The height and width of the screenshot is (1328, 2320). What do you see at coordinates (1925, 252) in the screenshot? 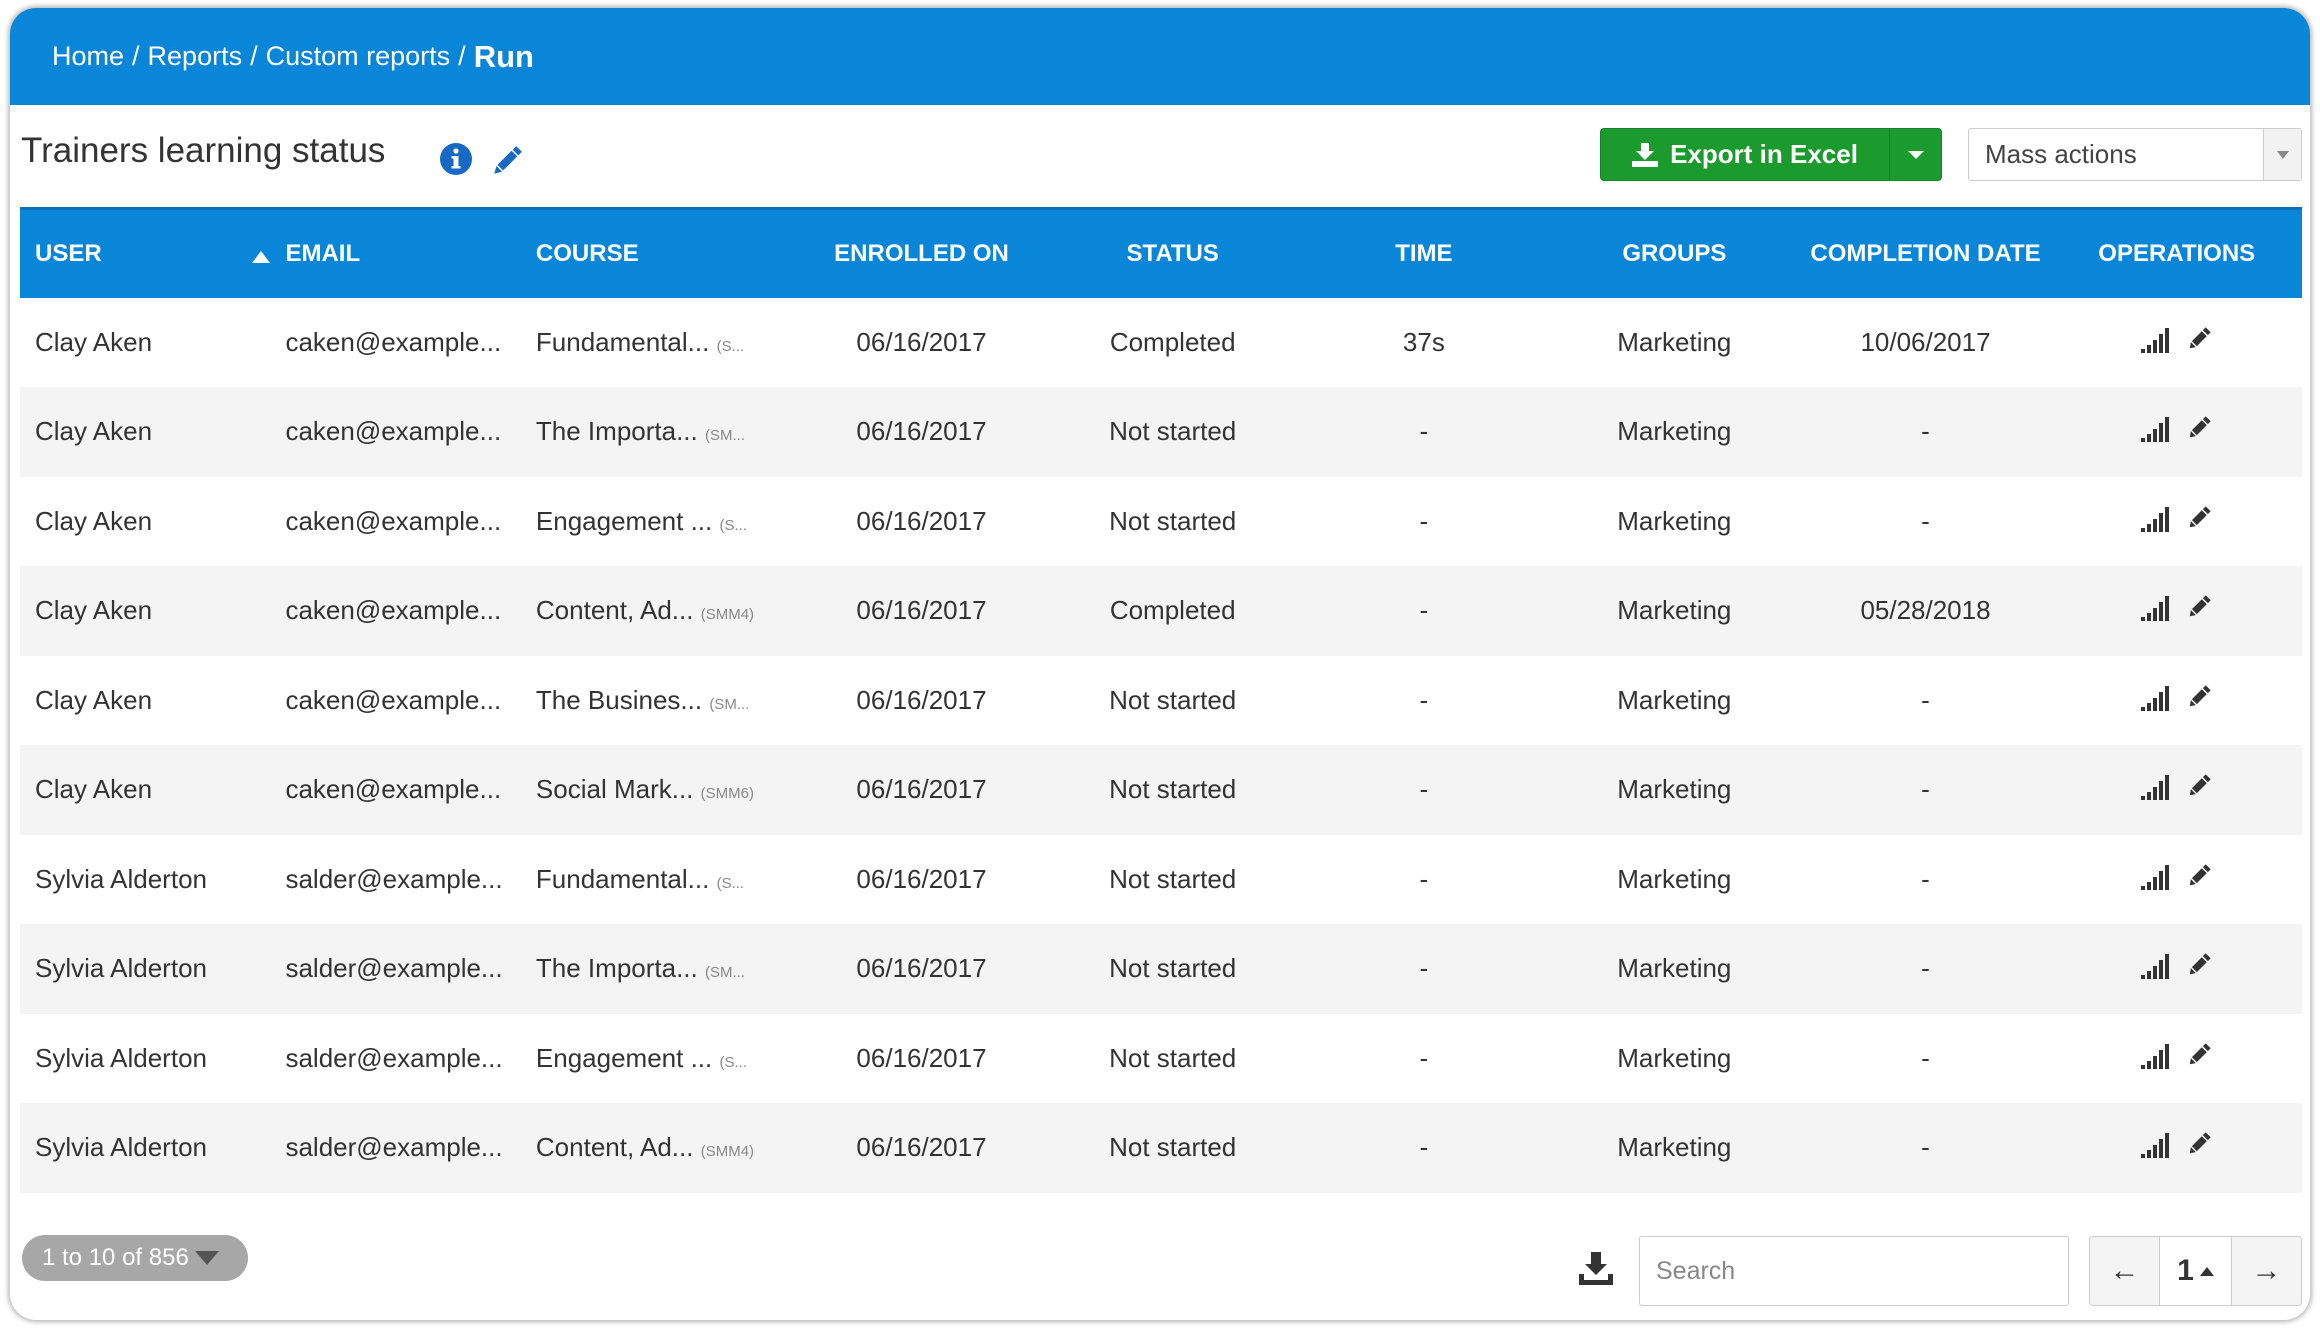
I see `column-header-completion-date: COMPLETION DATE` at bounding box center [1925, 252].